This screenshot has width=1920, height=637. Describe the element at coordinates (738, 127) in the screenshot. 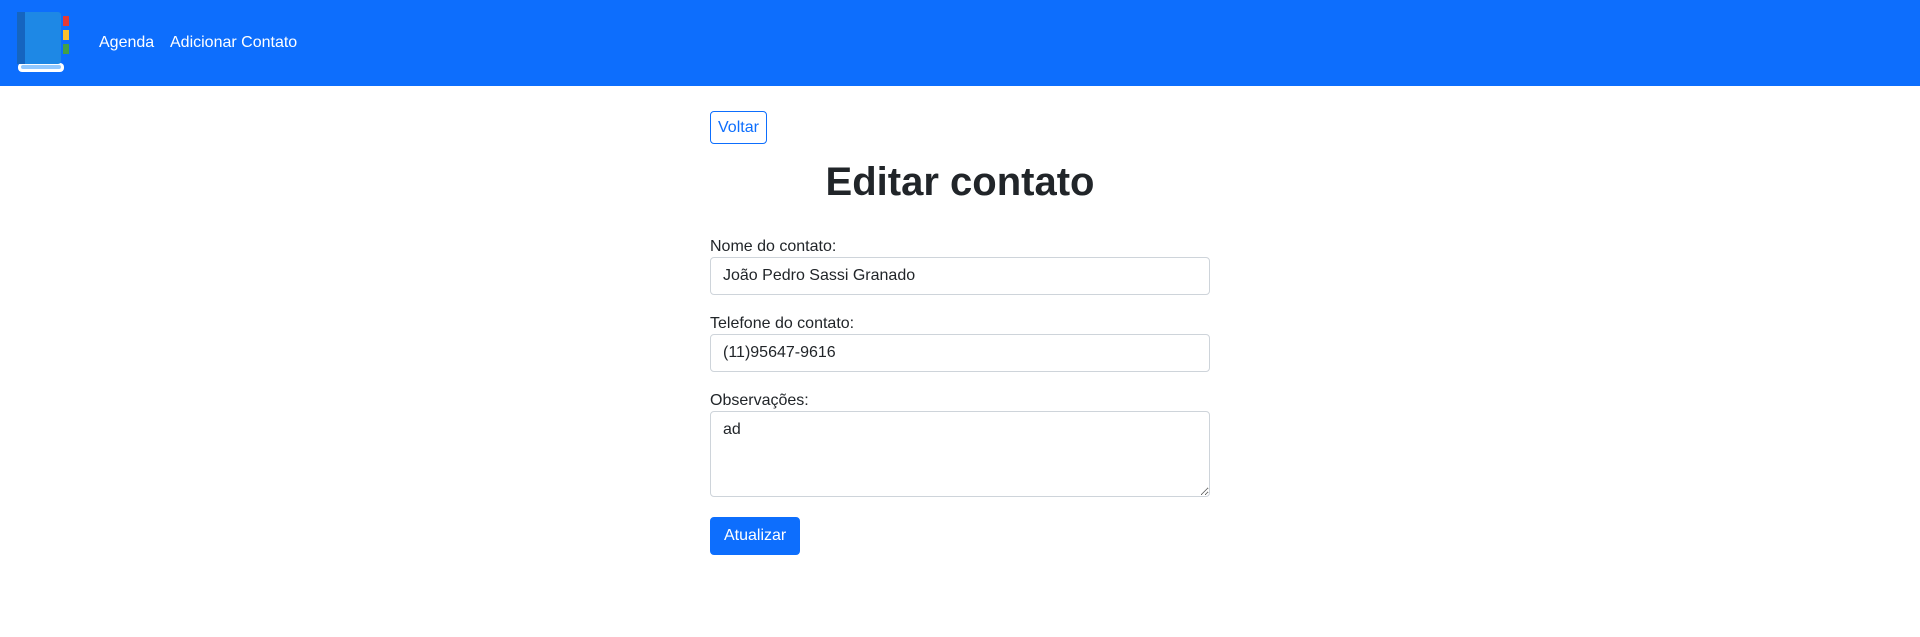

I see `back-button: Voltar` at that location.